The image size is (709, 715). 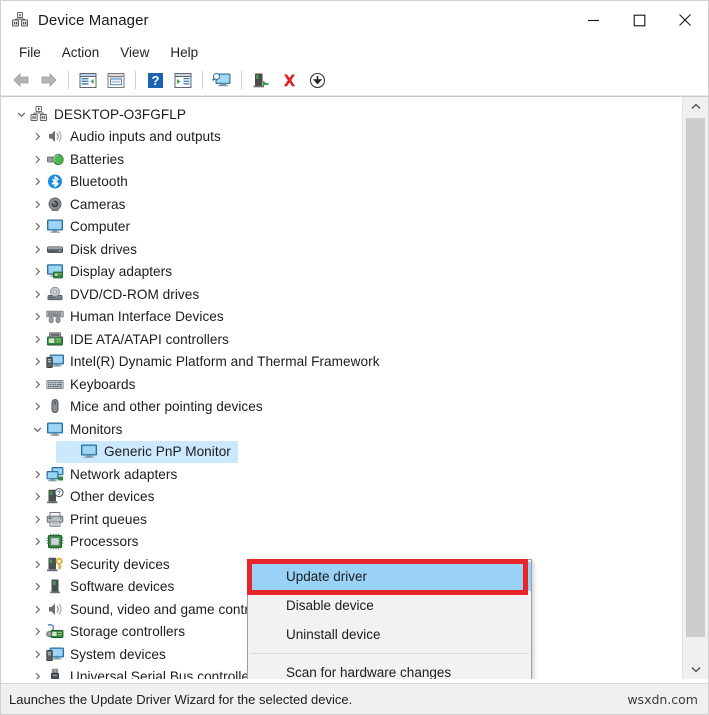 I want to click on show-hide-console-tree-icon, so click(x=88, y=80).